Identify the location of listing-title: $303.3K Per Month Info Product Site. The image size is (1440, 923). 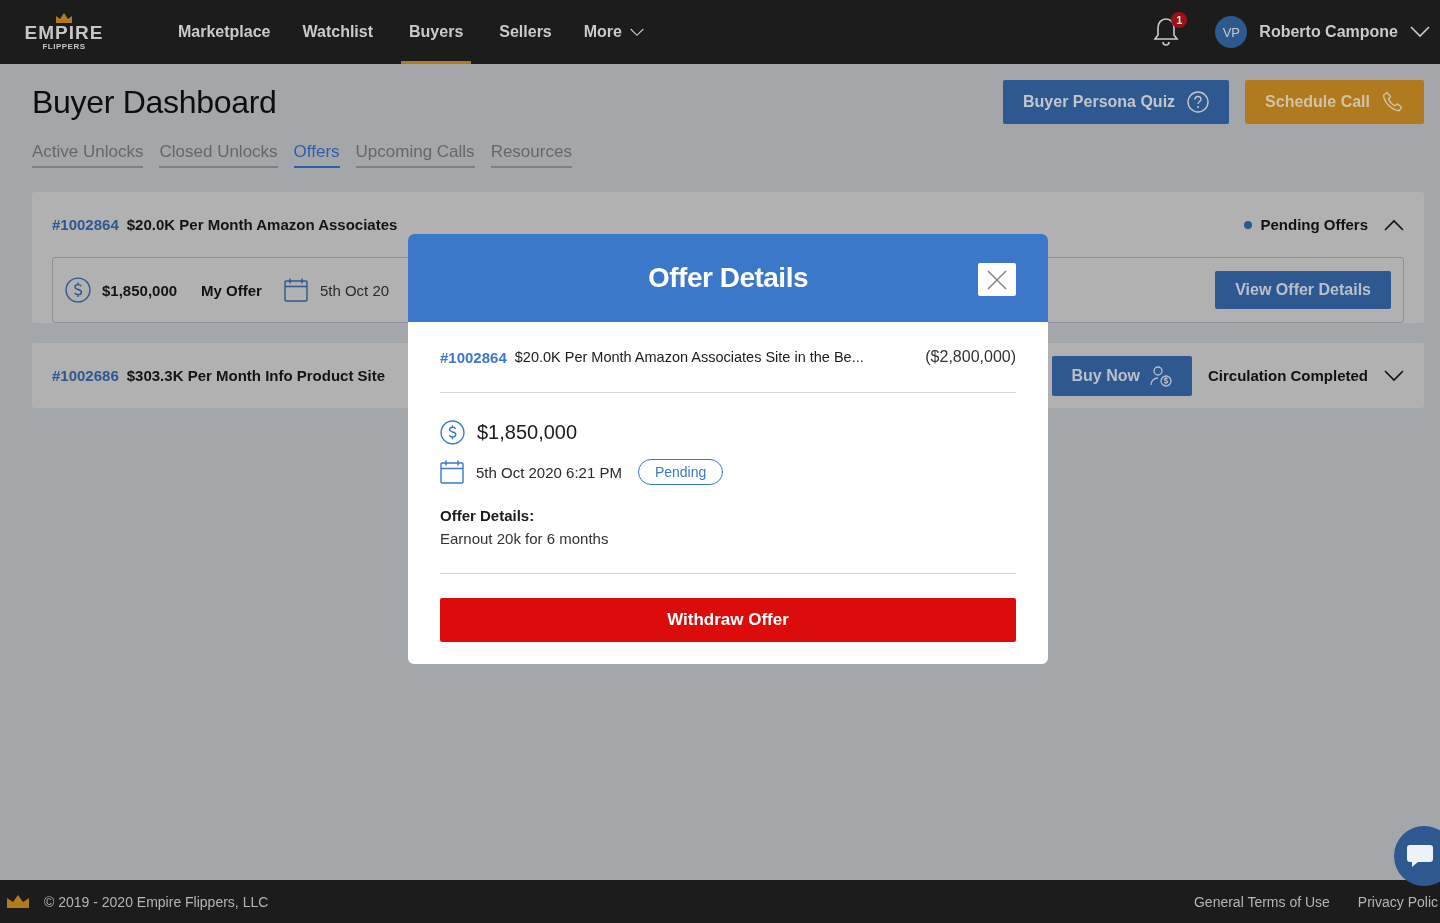
(256, 375).